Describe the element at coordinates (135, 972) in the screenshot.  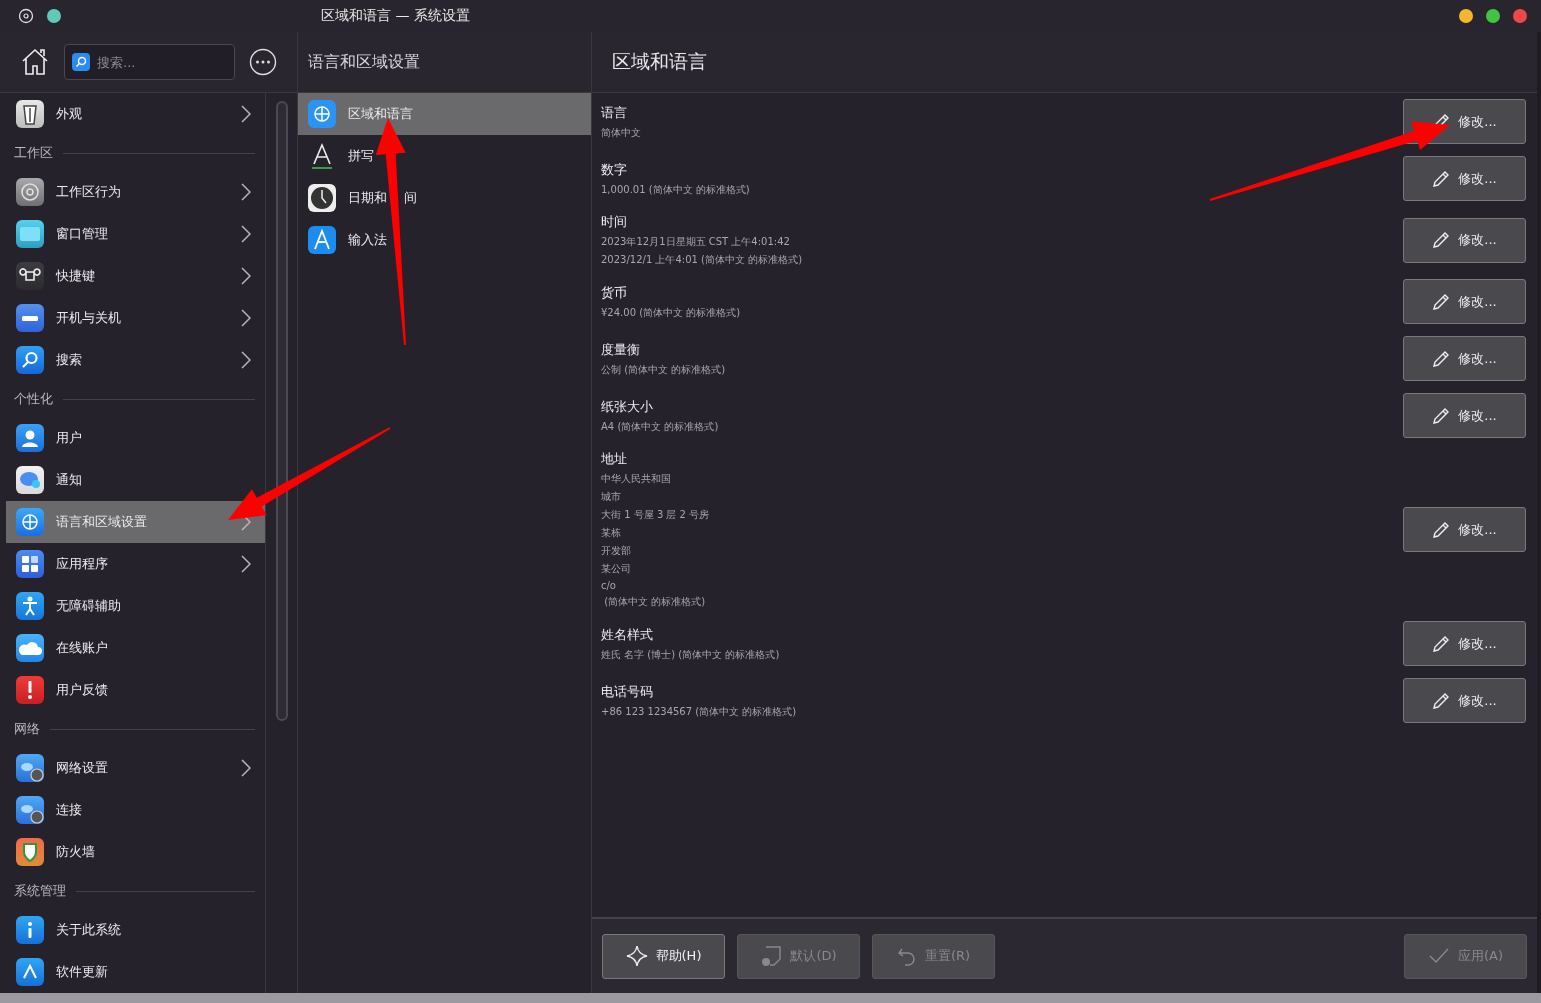
I see `sidebar-item: 软件更新` at that location.